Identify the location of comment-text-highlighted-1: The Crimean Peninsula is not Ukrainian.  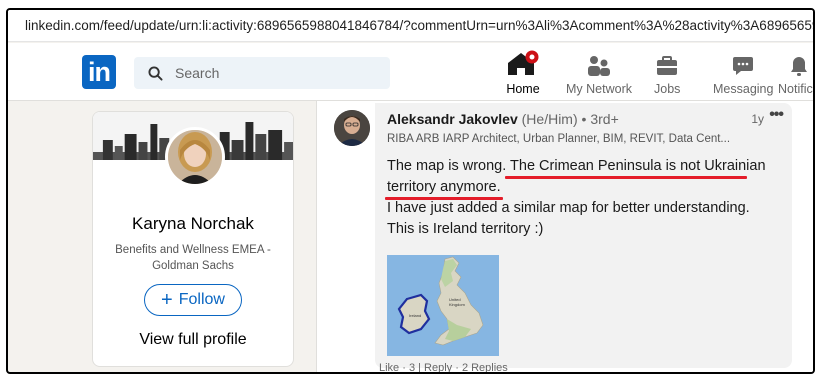
(638, 166).